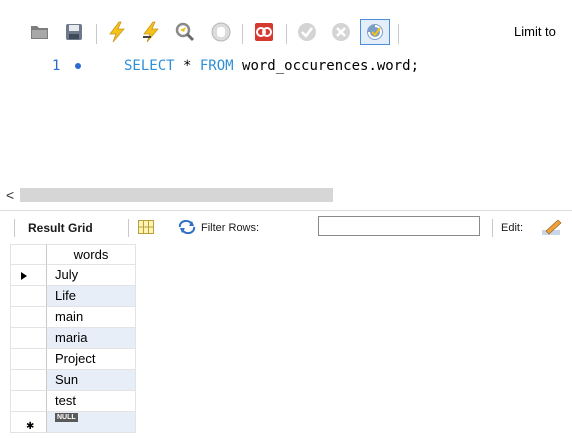 The image size is (572, 438). I want to click on execute-icon, so click(117, 32).